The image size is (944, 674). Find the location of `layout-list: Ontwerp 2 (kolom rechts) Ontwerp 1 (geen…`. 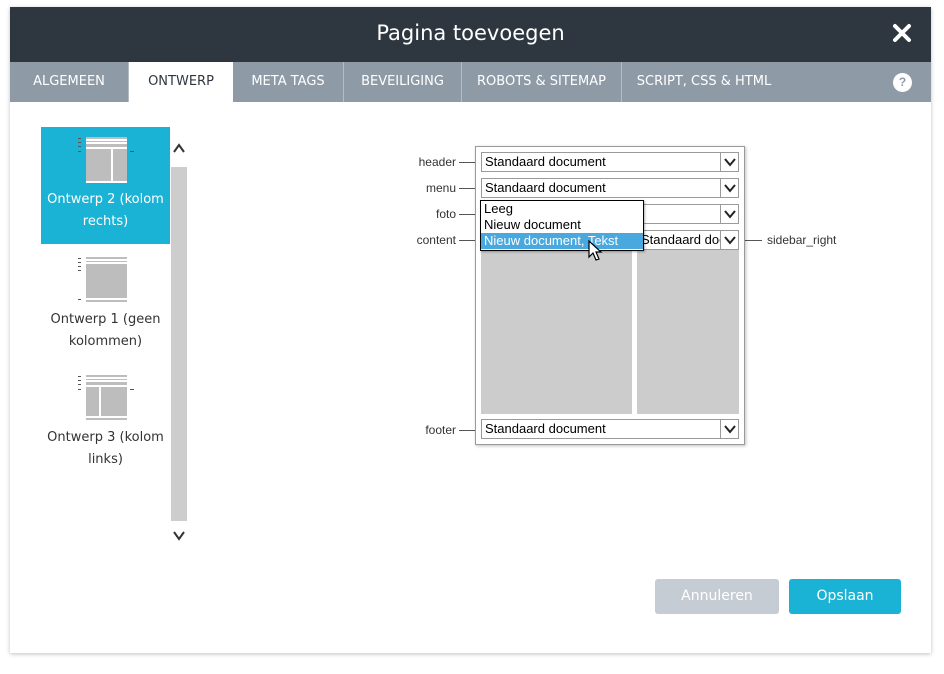

layout-list: Ontwerp 2 (kolom rechts) Ontwerp 1 (geen… is located at coordinates (105, 342).